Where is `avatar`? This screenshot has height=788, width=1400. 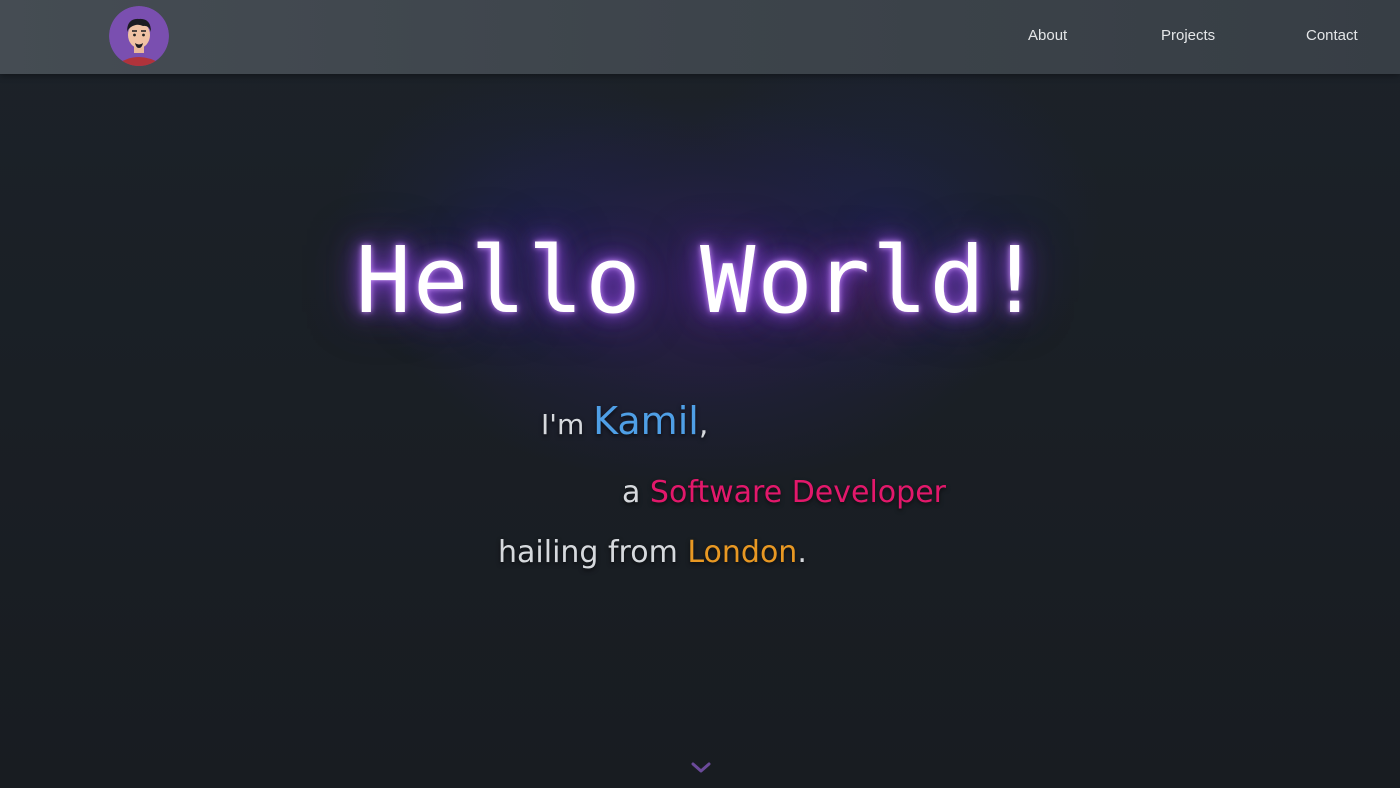
avatar is located at coordinates (139, 36).